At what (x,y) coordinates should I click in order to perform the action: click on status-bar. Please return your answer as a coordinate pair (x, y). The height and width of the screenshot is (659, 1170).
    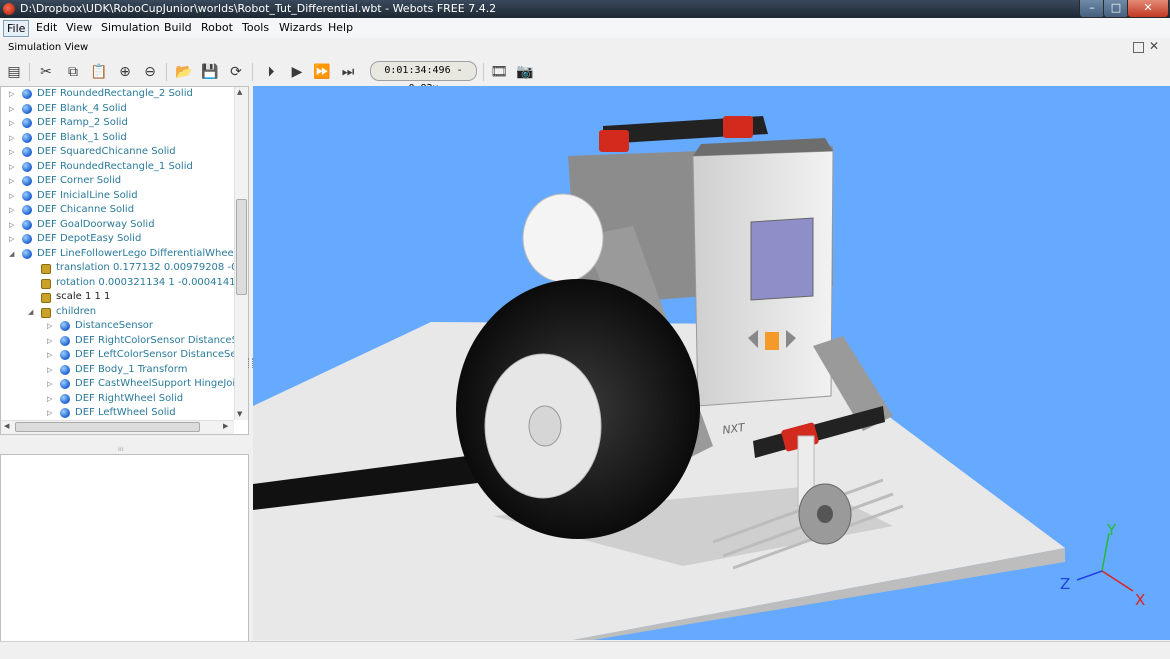
    Looking at the image, I should click on (585, 650).